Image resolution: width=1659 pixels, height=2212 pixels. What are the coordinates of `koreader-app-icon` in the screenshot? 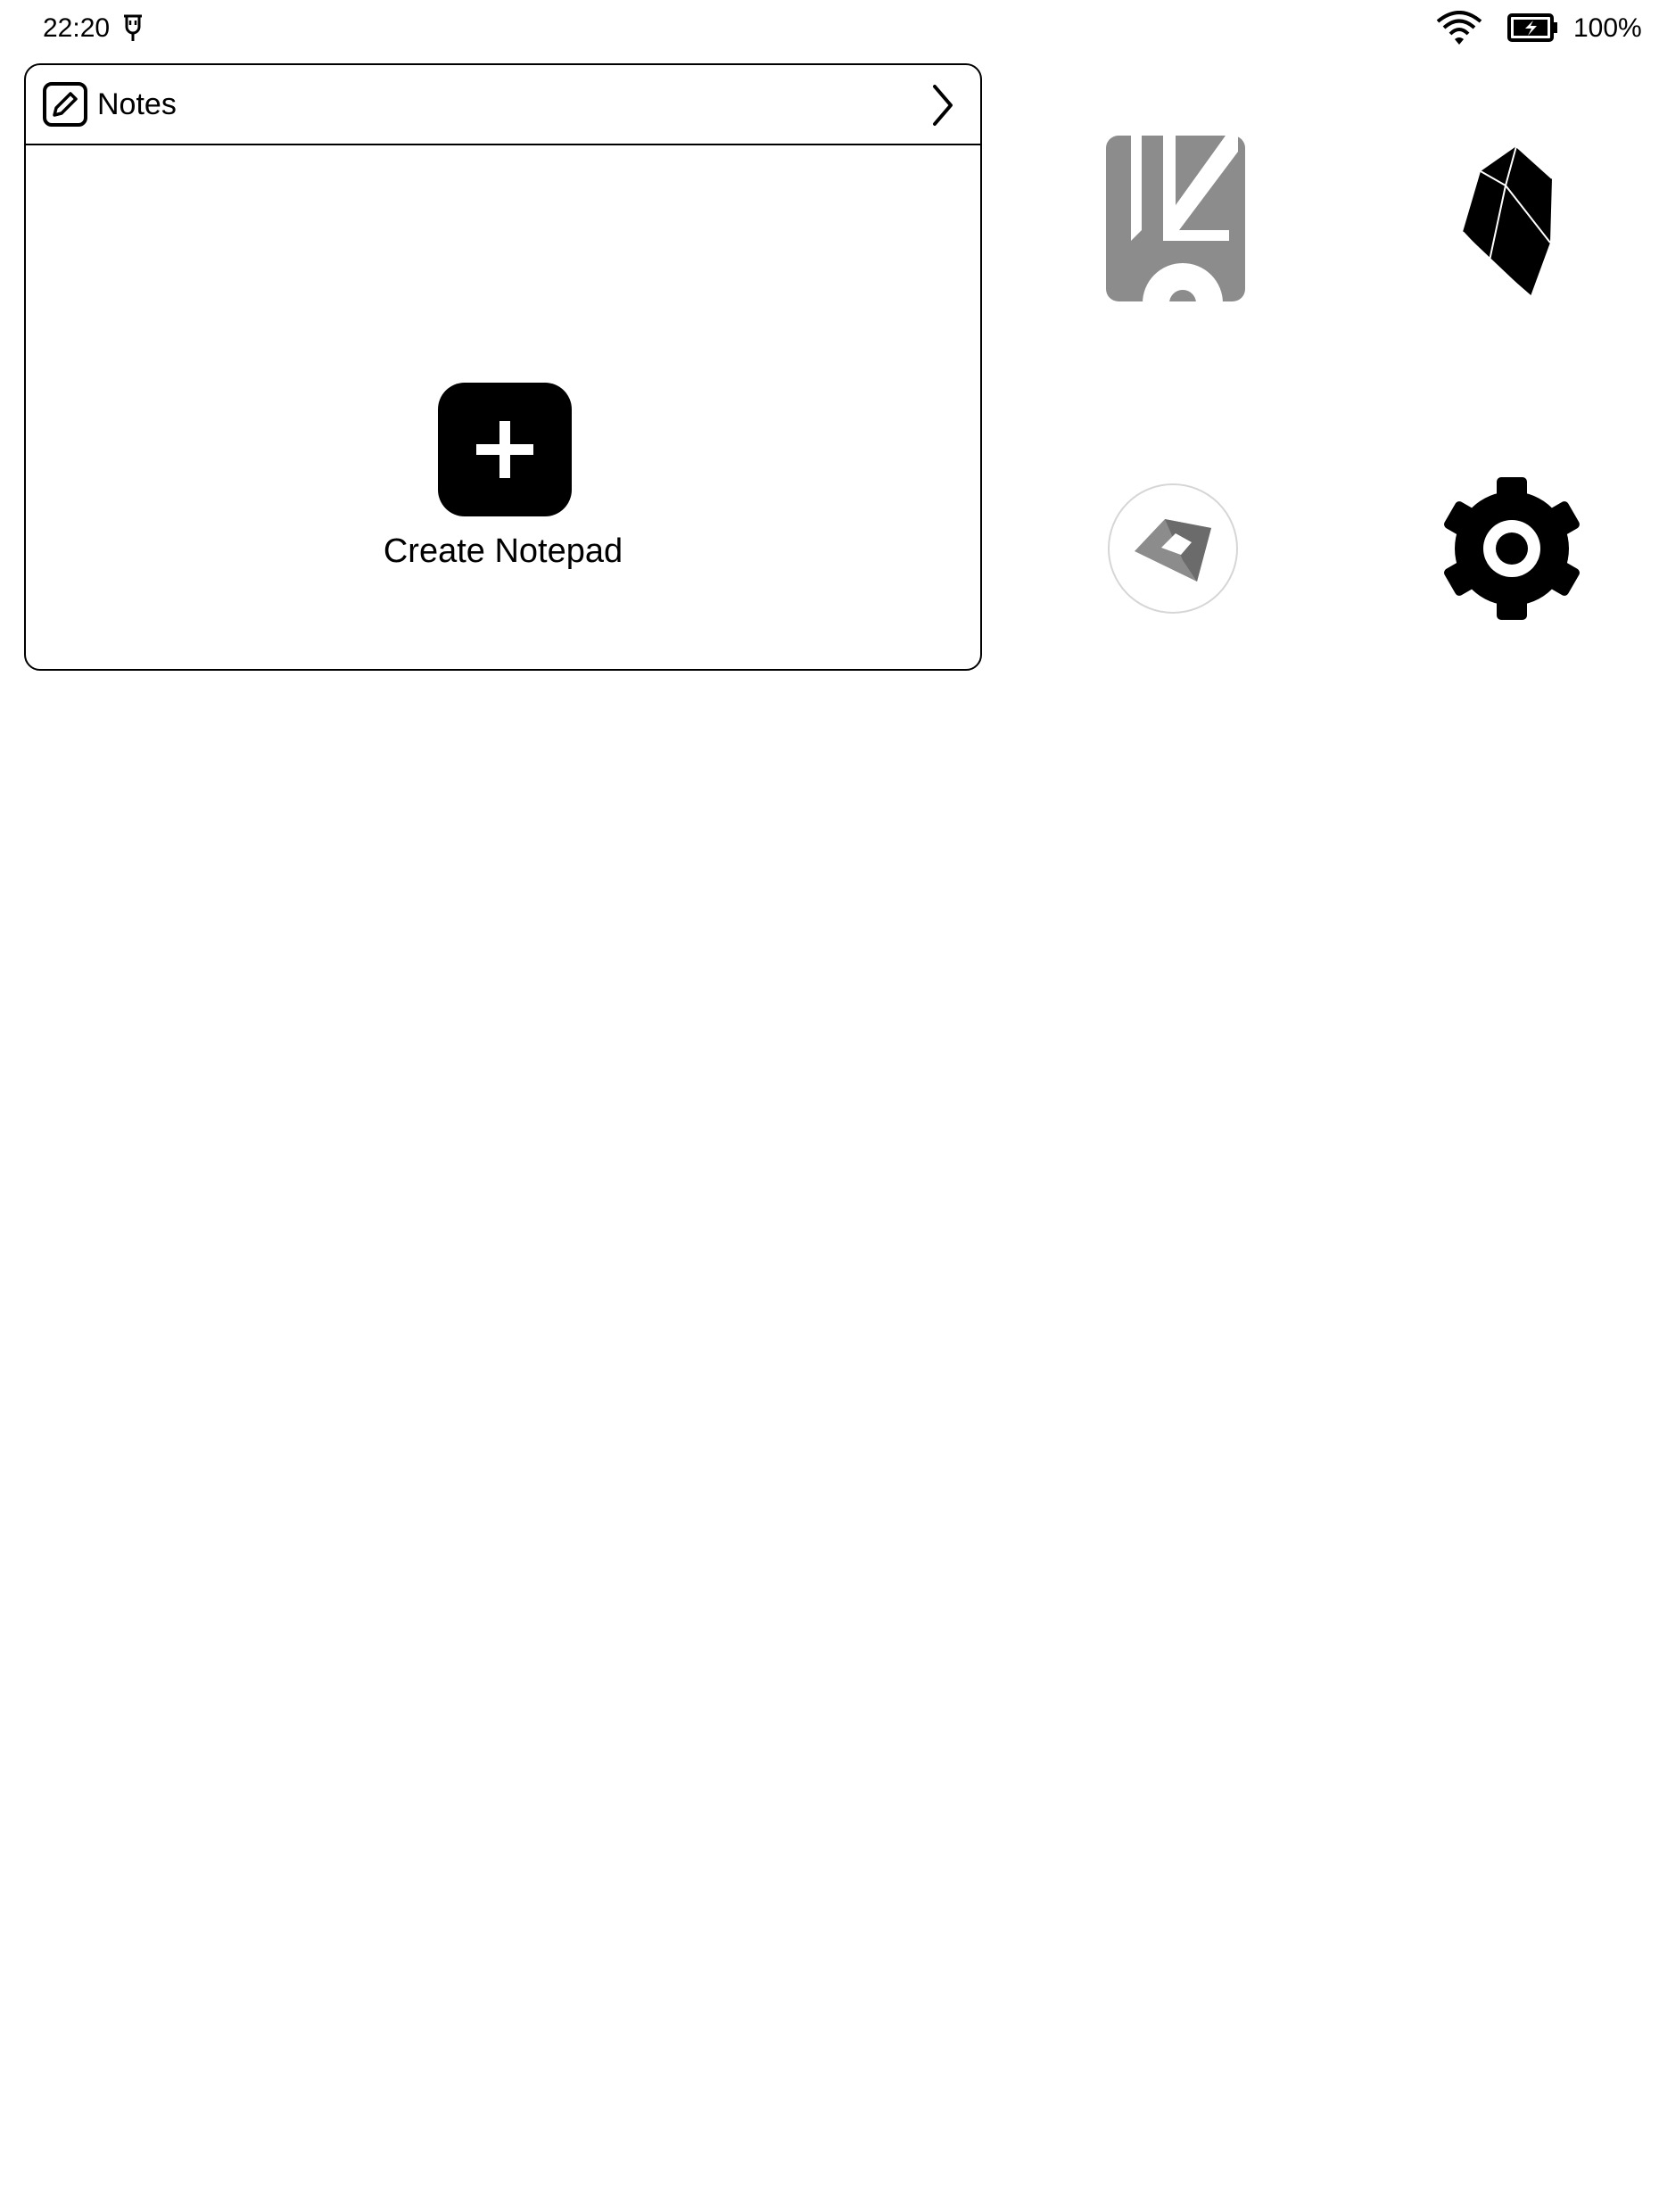 It's located at (1176, 219).